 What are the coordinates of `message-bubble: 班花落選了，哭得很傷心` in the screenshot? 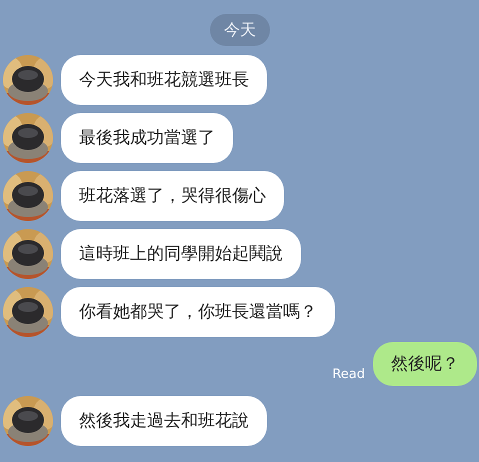 It's located at (172, 196).